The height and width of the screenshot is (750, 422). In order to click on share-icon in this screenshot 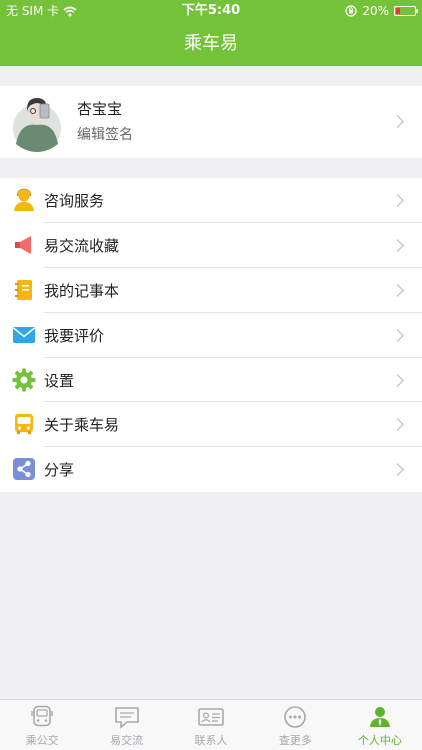, I will do `click(24, 469)`.